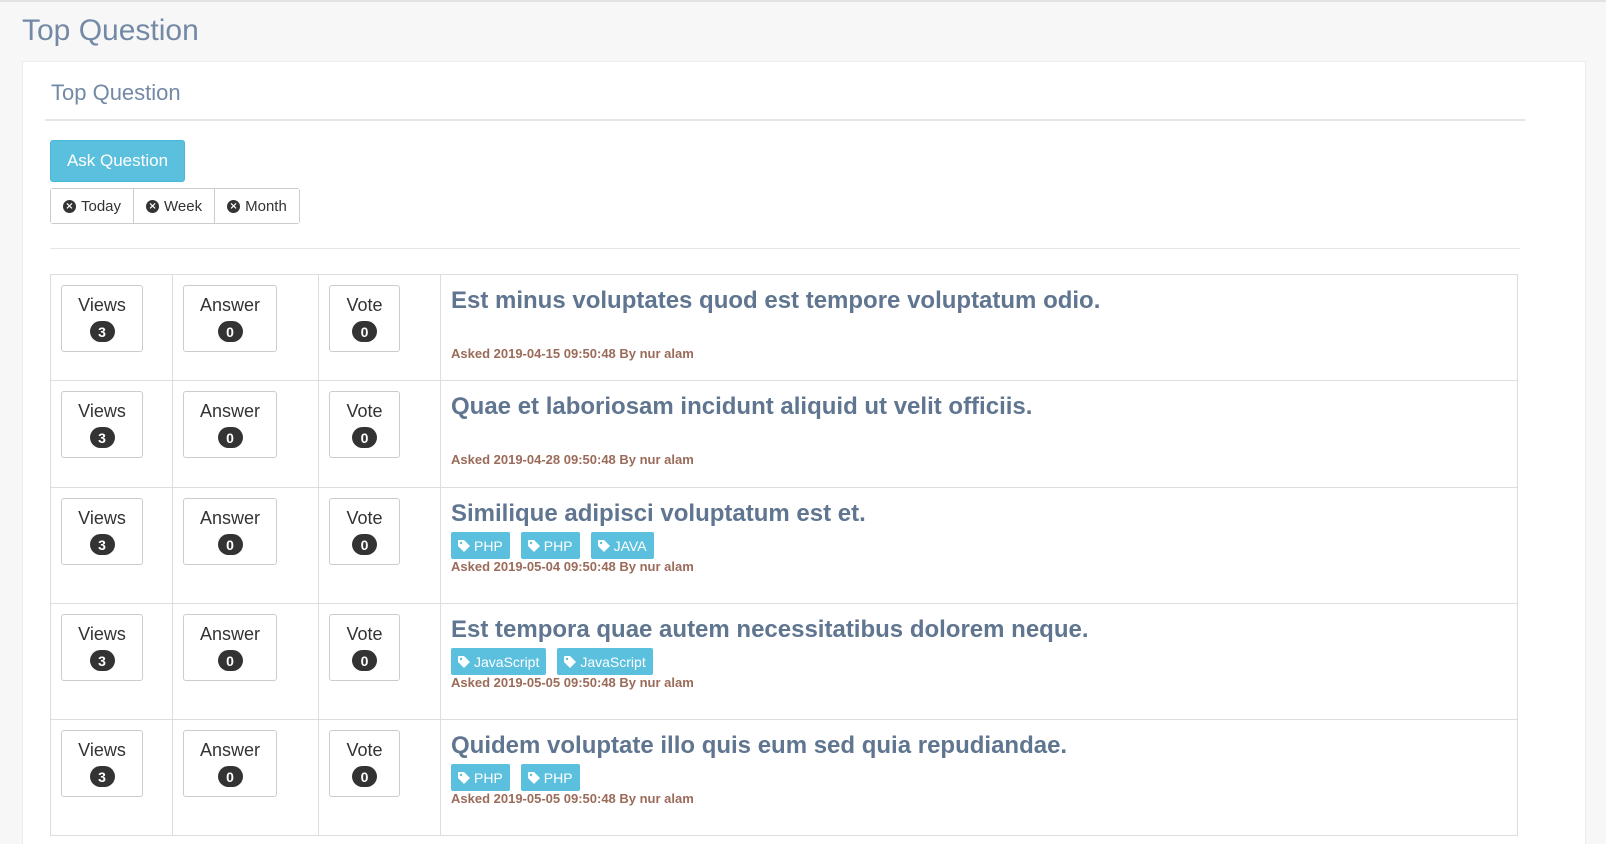  What do you see at coordinates (630, 545) in the screenshot?
I see `tag-text: JAVA` at bounding box center [630, 545].